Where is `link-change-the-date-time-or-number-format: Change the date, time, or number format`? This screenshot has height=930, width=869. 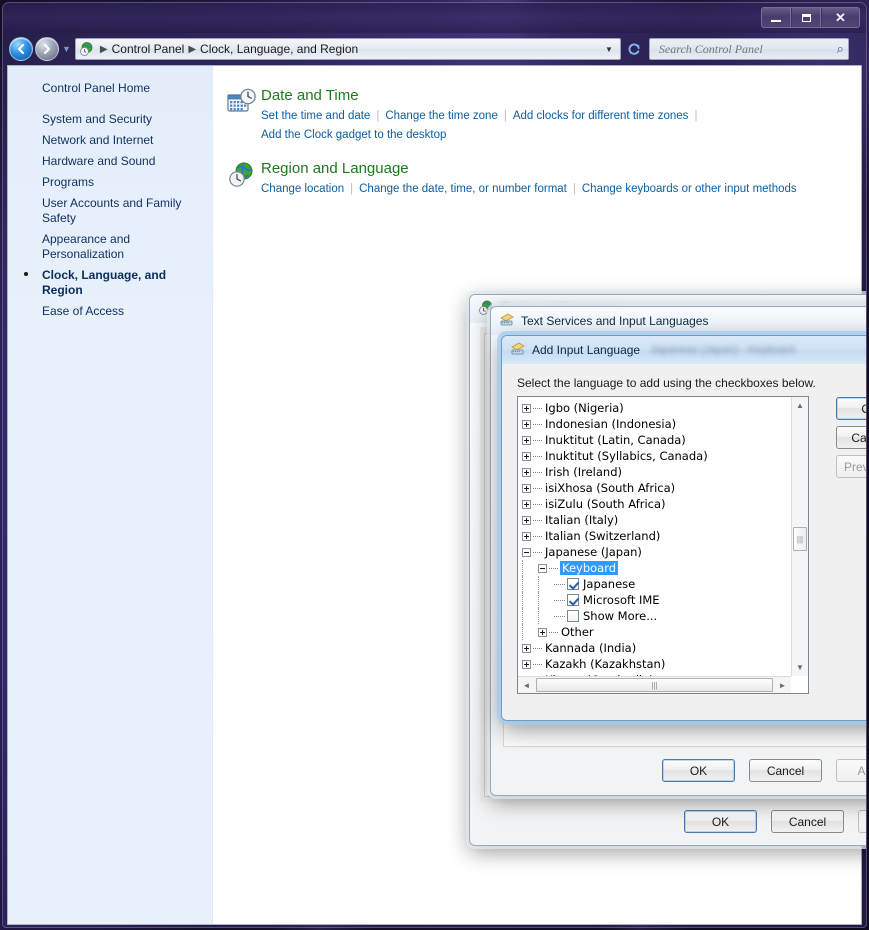
link-change-the-date-time-or-number-format: Change the date, time, or number format is located at coordinates (463, 189).